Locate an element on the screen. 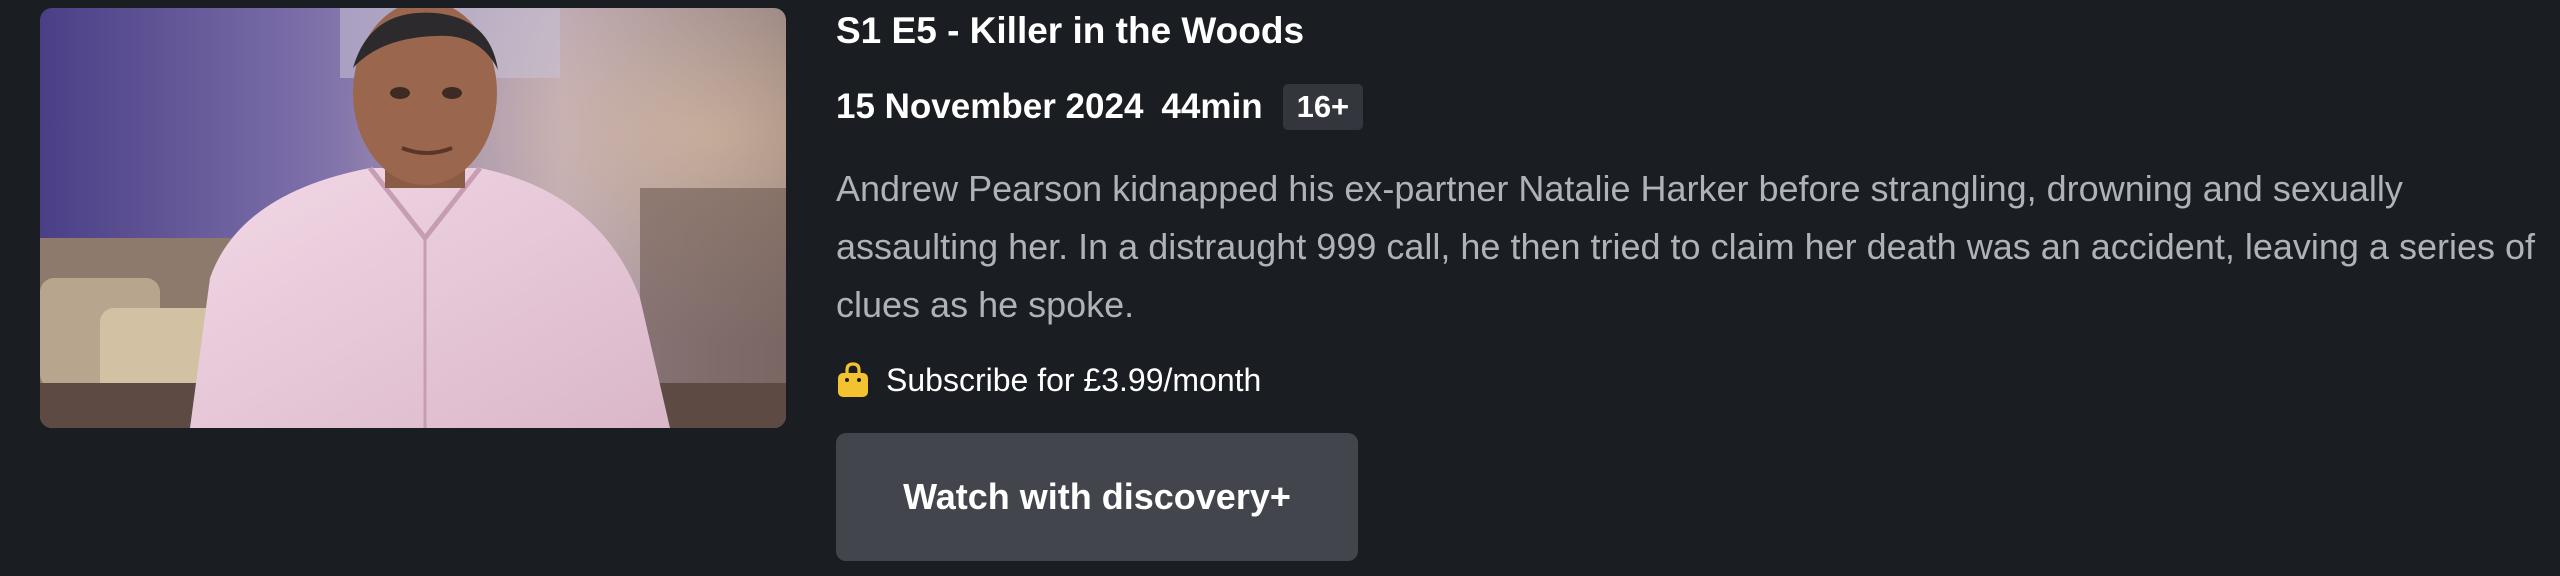 The height and width of the screenshot is (576, 2560). subscription-offer: Subscribe for £3.99/month is located at coordinates (1048, 380).